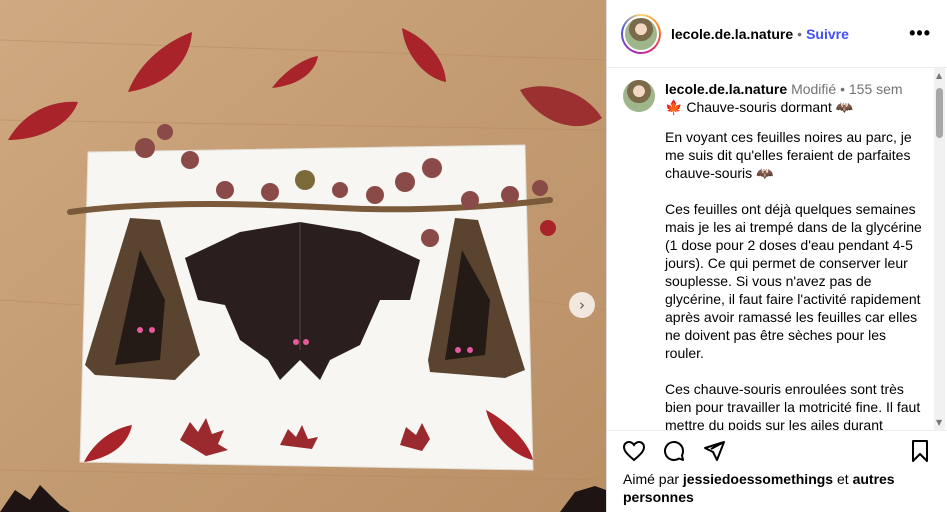  Describe the element at coordinates (939, 113) in the screenshot. I see `scrollbar-thumb` at that location.